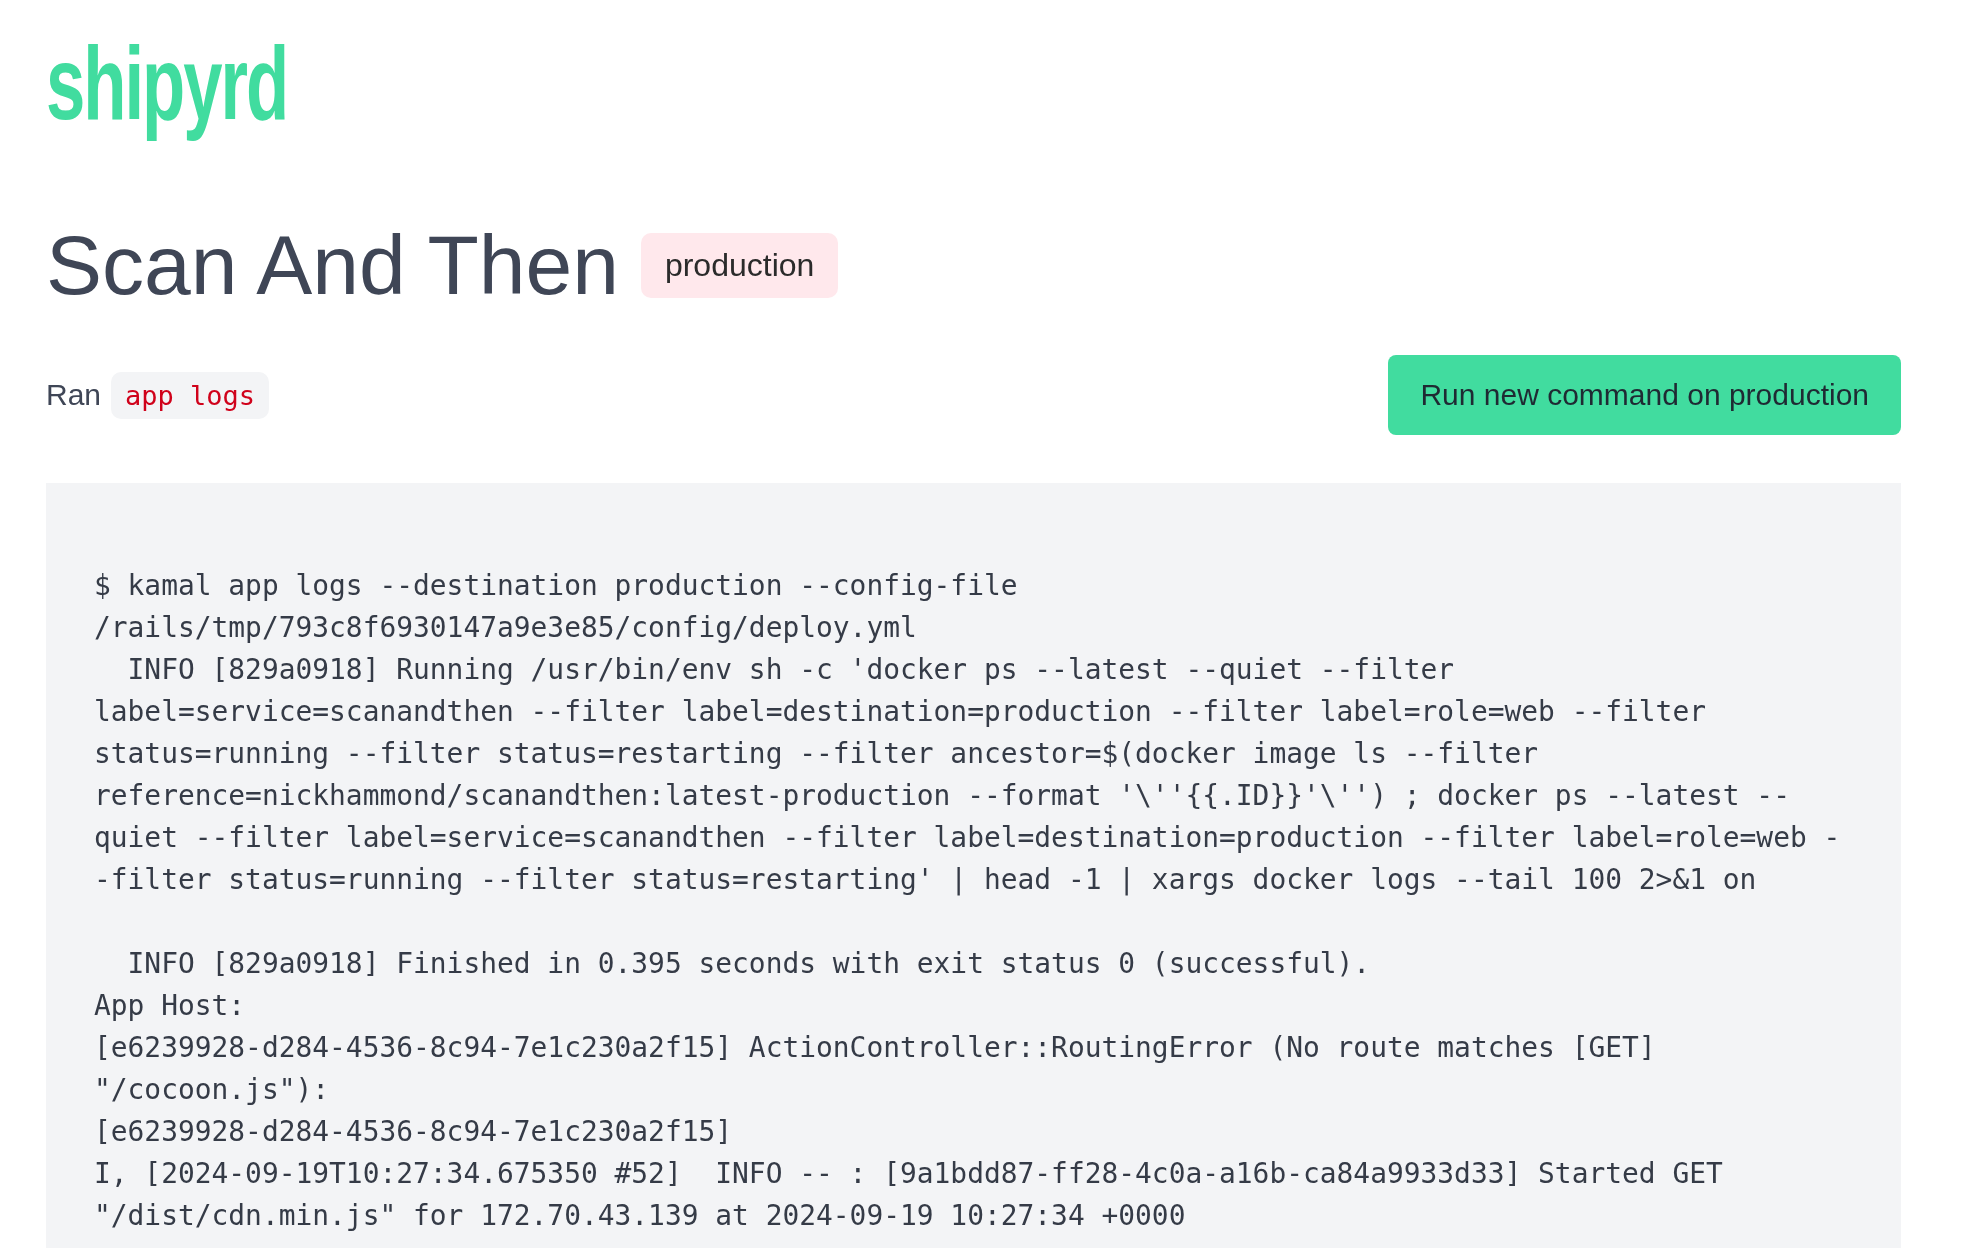  I want to click on log-line: -filter status=running --filter status=restarting' | head -1 | xargs docker logs --tail 100 2>&1 on, so click(925, 880).